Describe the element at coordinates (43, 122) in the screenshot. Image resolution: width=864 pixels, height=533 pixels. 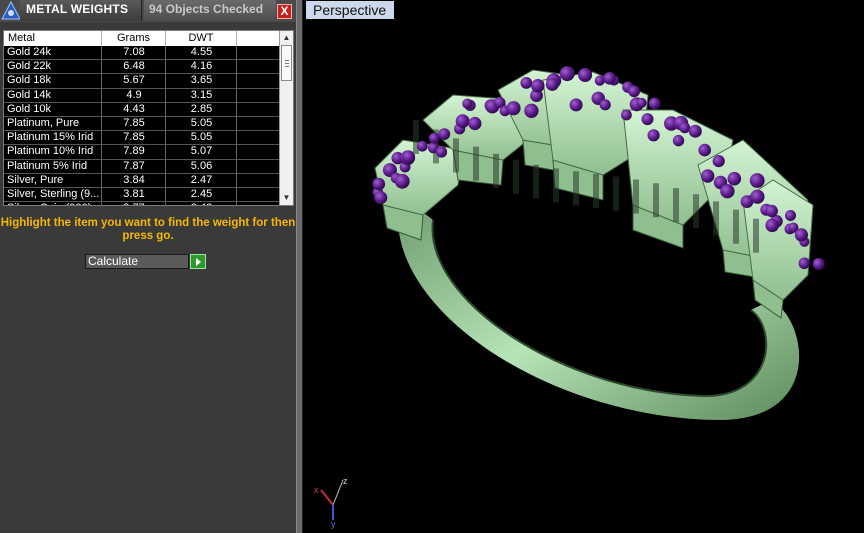
I see `metal-cell: Platinum, Pure` at that location.